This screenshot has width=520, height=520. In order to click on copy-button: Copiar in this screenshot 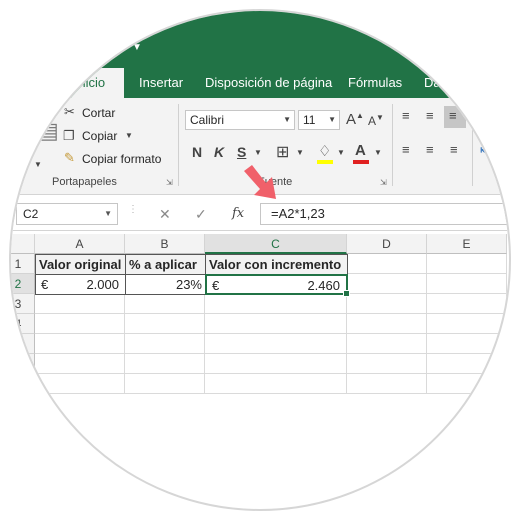, I will do `click(99, 136)`.